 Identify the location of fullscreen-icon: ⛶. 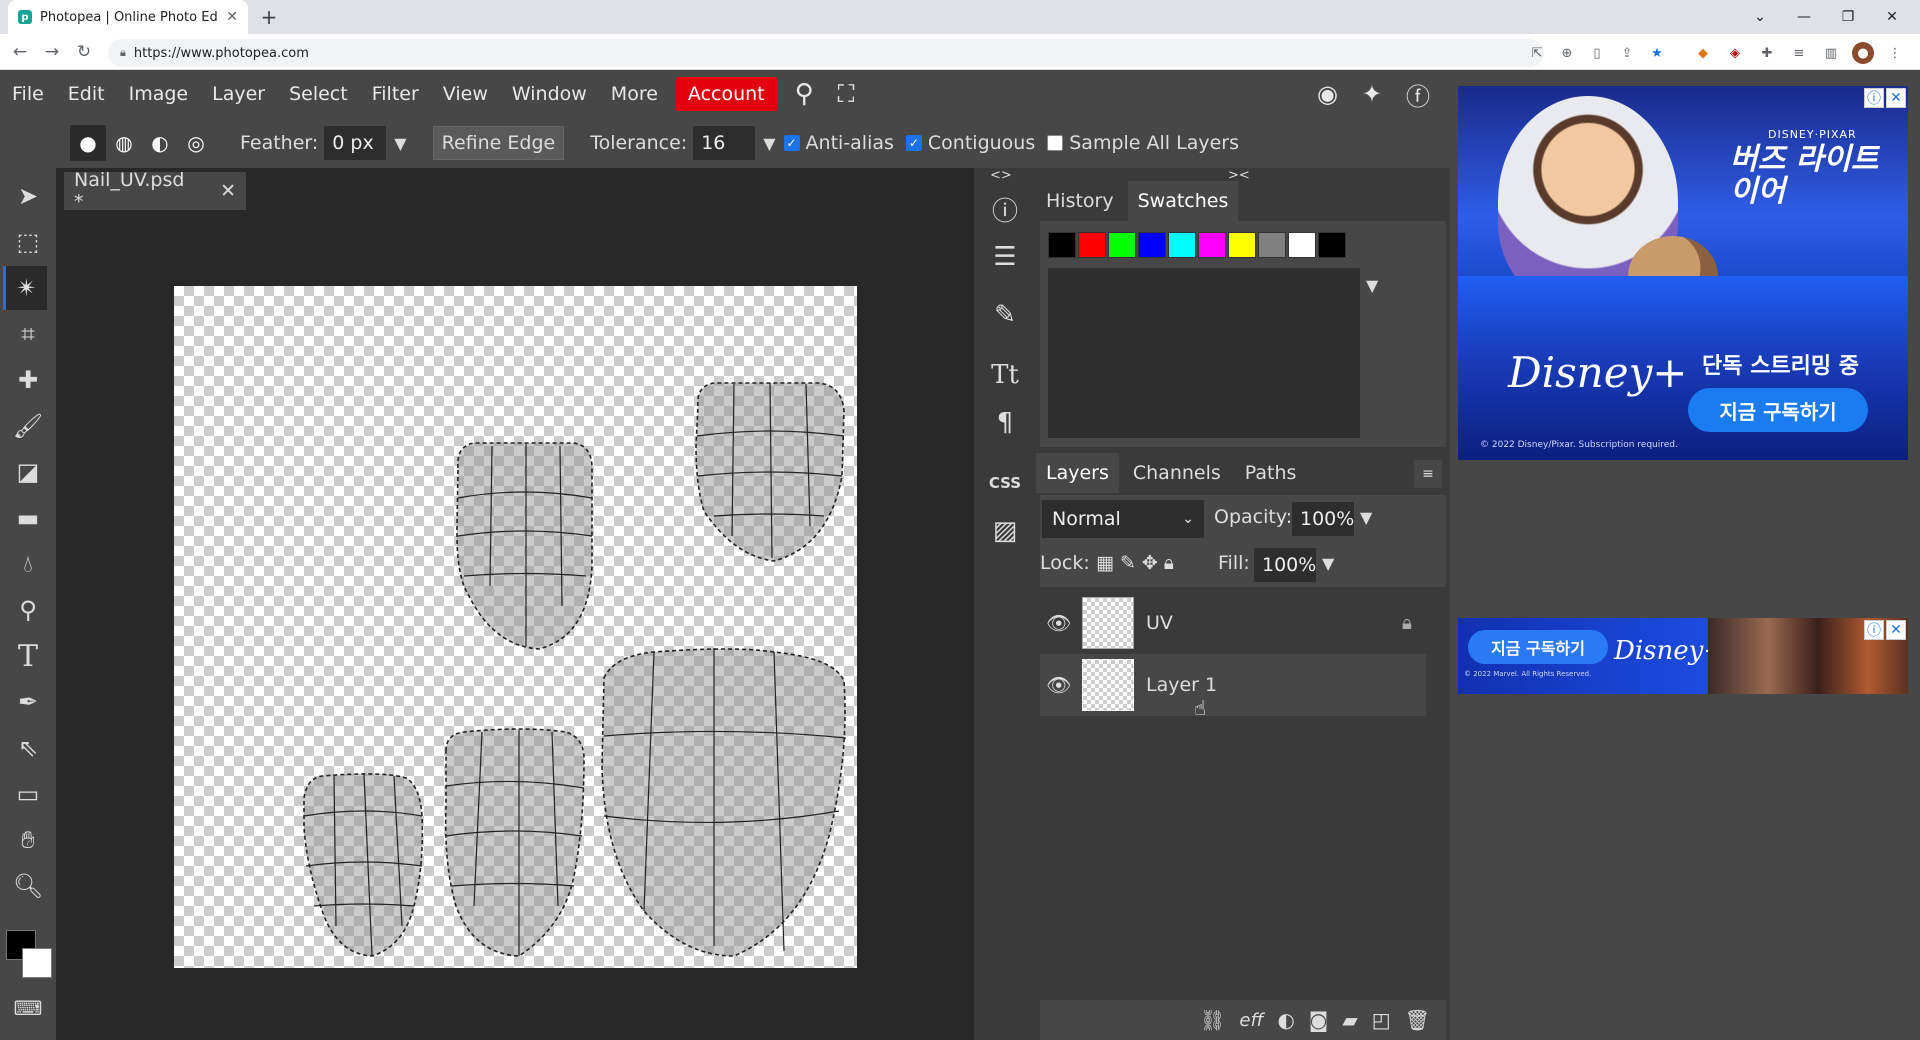
(846, 94).